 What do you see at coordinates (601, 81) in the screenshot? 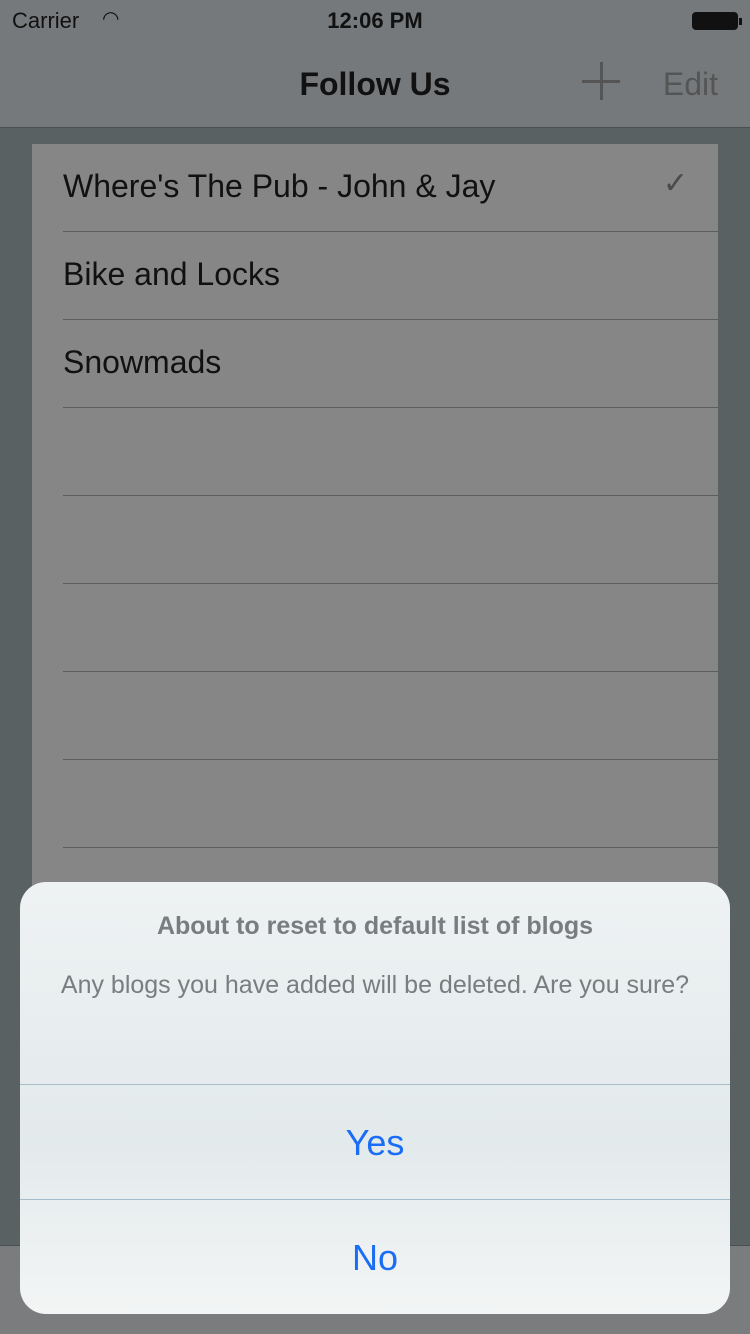
I see `add-icon` at bounding box center [601, 81].